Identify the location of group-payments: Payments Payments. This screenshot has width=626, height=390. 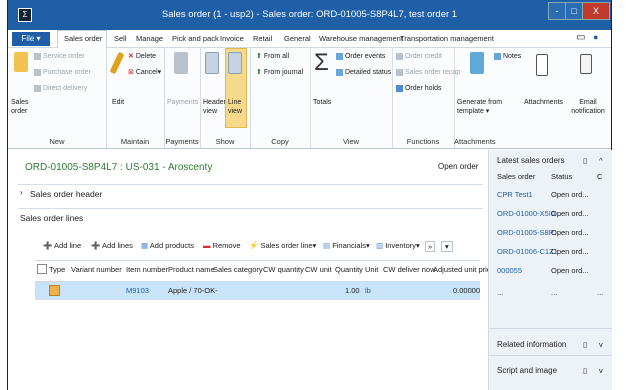
(182, 98).